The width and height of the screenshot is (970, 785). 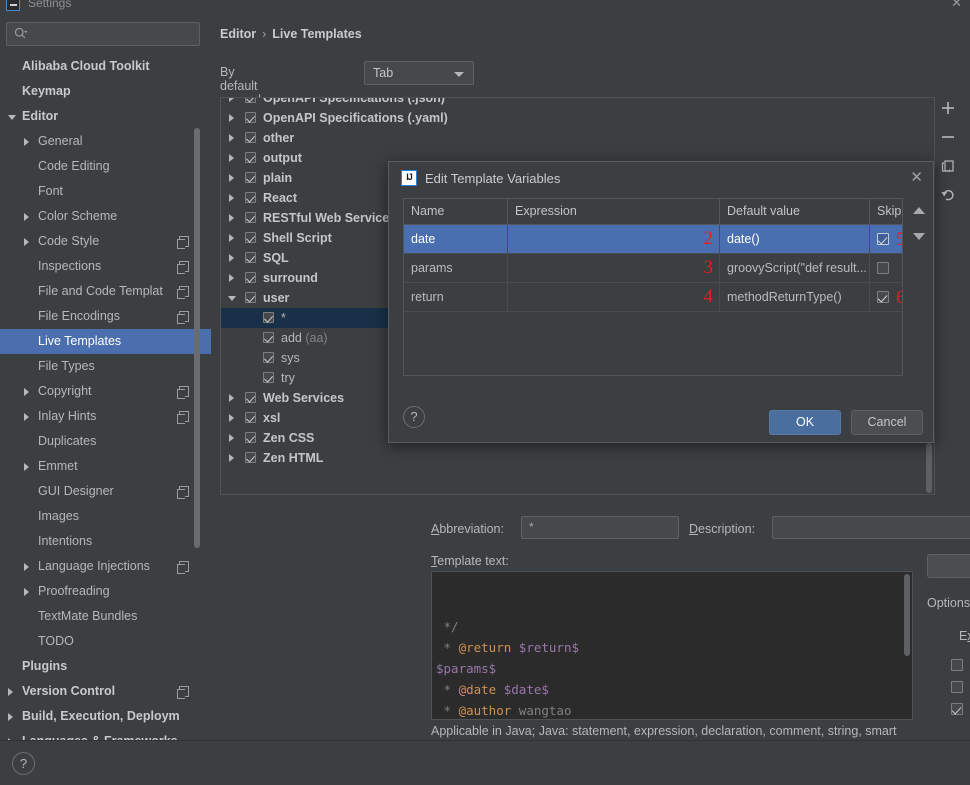 I want to click on variables-table-row: date 2 date() 5, so click(x=653, y=239).